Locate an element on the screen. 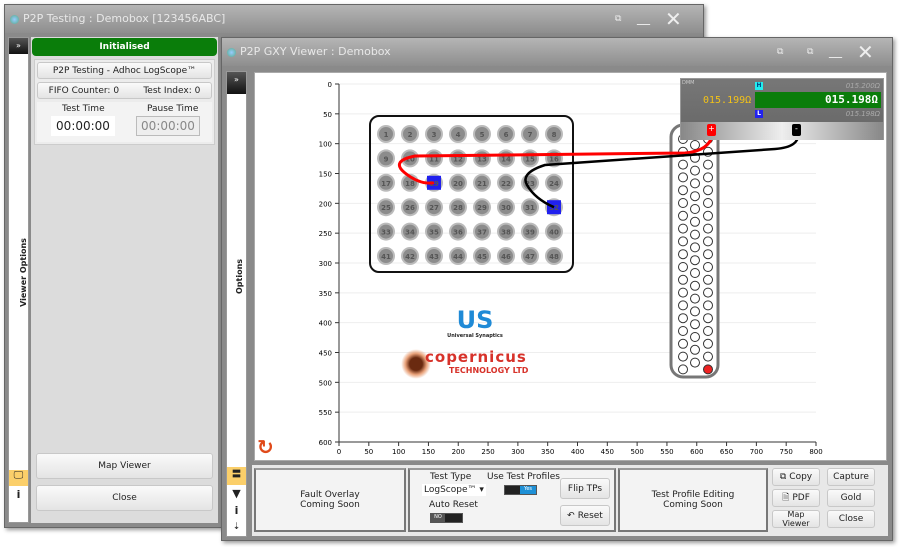 This screenshot has height=547, width=900. pin-label: 29 is located at coordinates (482, 208).